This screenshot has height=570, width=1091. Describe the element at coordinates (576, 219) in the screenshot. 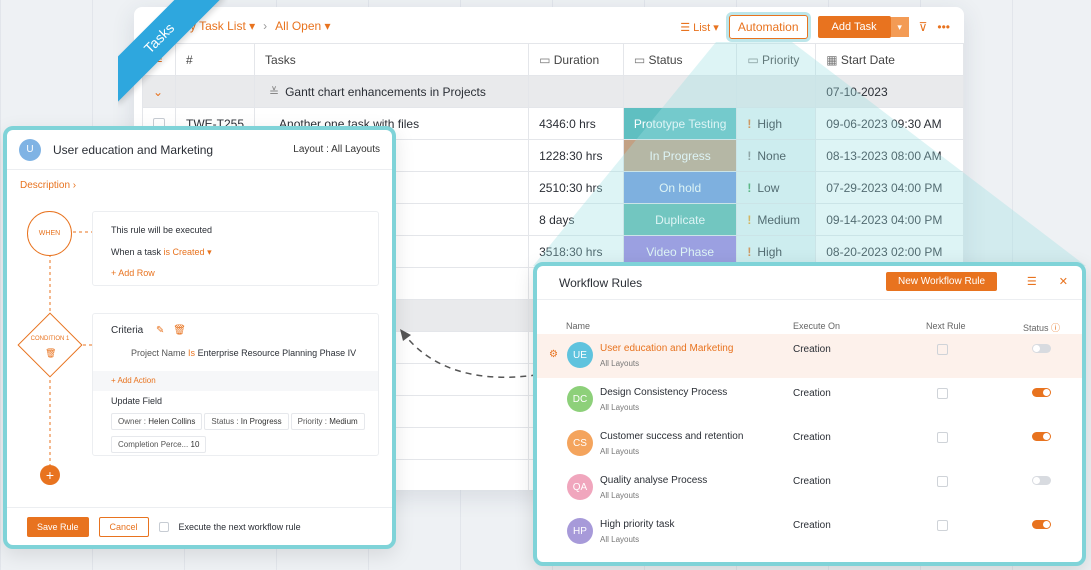

I see `task-duration: 8 days` at that location.